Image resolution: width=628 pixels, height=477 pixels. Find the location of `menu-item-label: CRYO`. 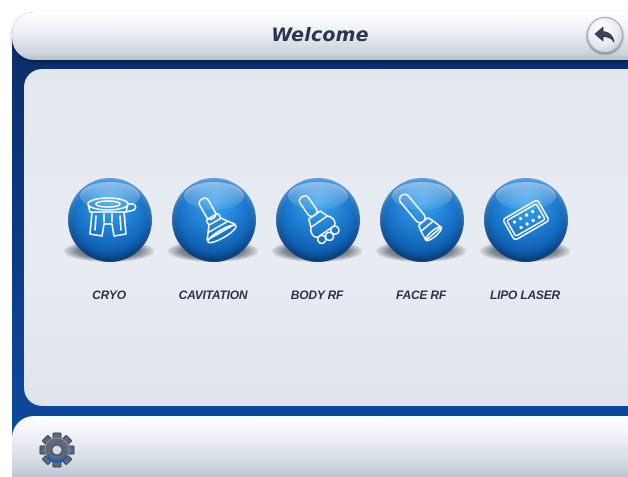

menu-item-label: CRYO is located at coordinates (109, 295).